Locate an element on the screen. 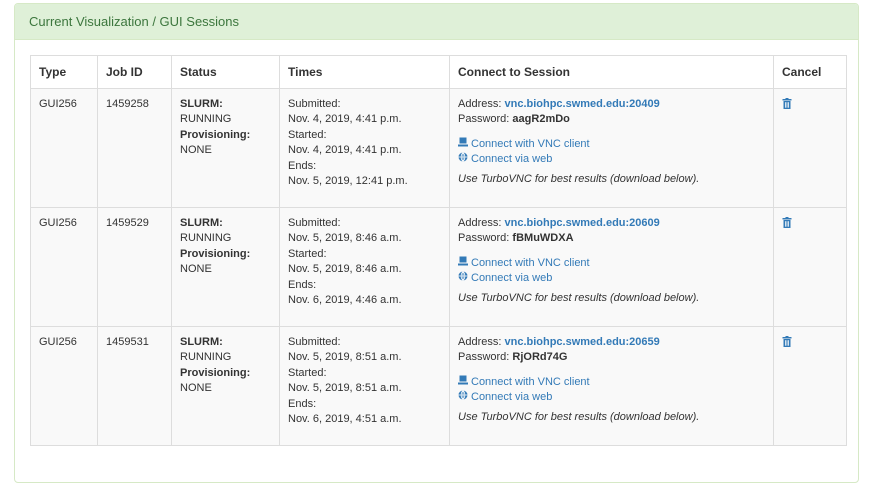 The image size is (880, 483). password-value: aagR2mDo is located at coordinates (541, 119).